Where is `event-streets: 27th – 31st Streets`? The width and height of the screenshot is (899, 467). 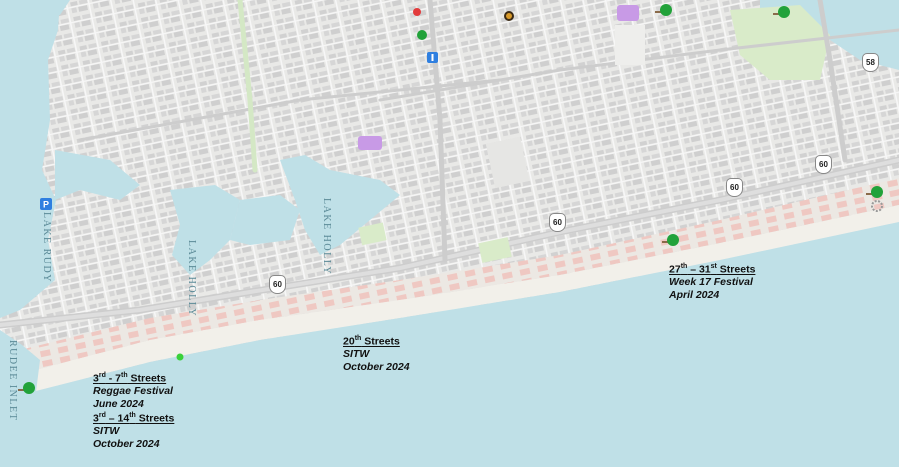
event-streets: 27th – 31st Streets is located at coordinates (712, 269).